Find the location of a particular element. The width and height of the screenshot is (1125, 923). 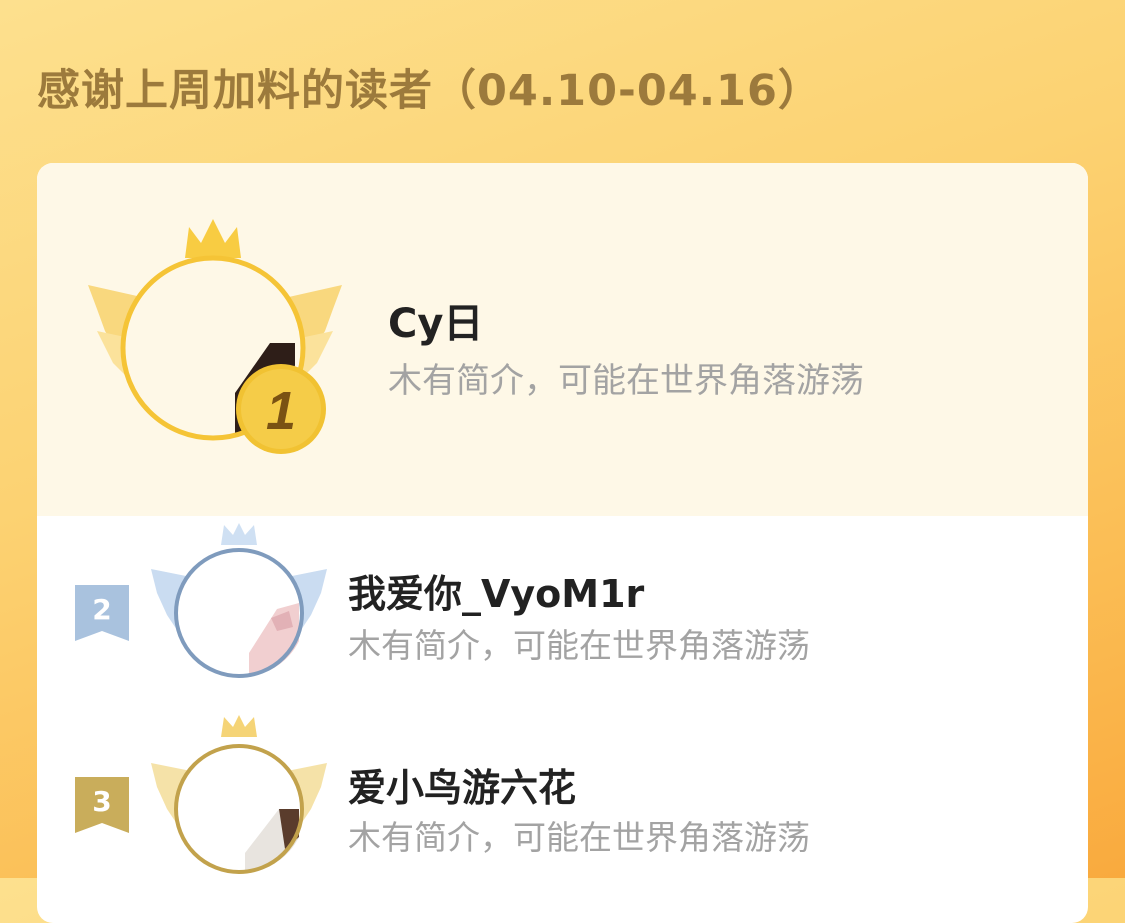

rank-3-badge: 3 is located at coordinates (102, 805).